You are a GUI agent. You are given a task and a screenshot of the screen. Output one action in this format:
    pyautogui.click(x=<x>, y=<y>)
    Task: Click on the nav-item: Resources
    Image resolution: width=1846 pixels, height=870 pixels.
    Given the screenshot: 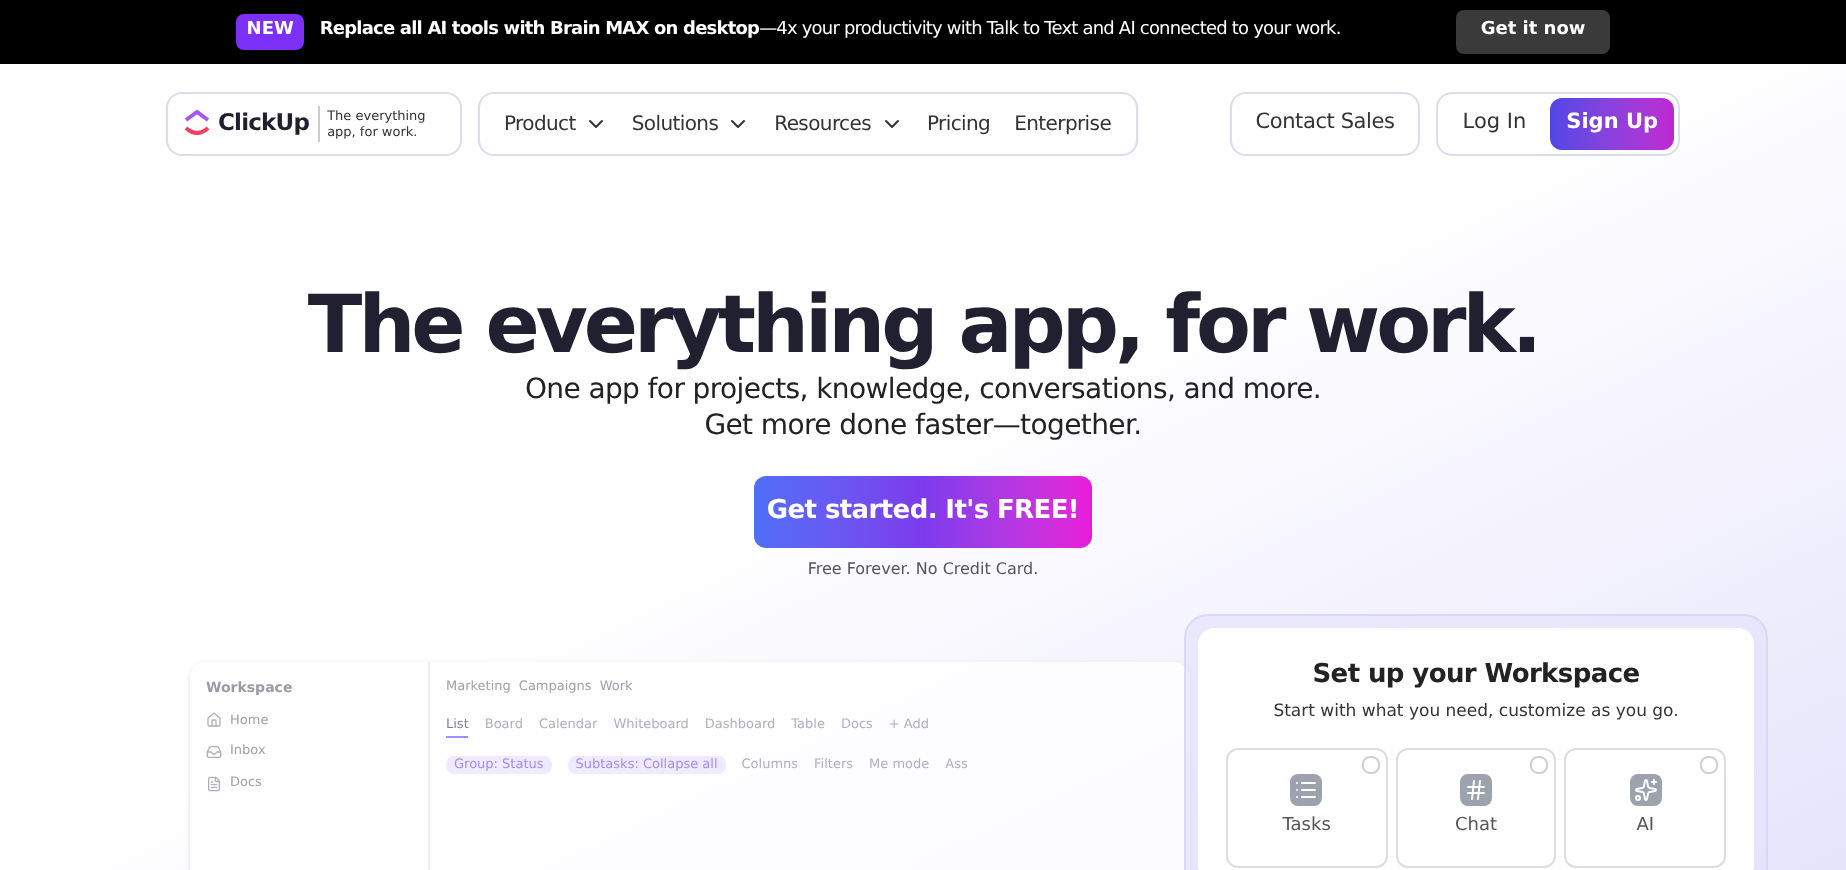 What is the action you would take?
    pyautogui.click(x=838, y=124)
    